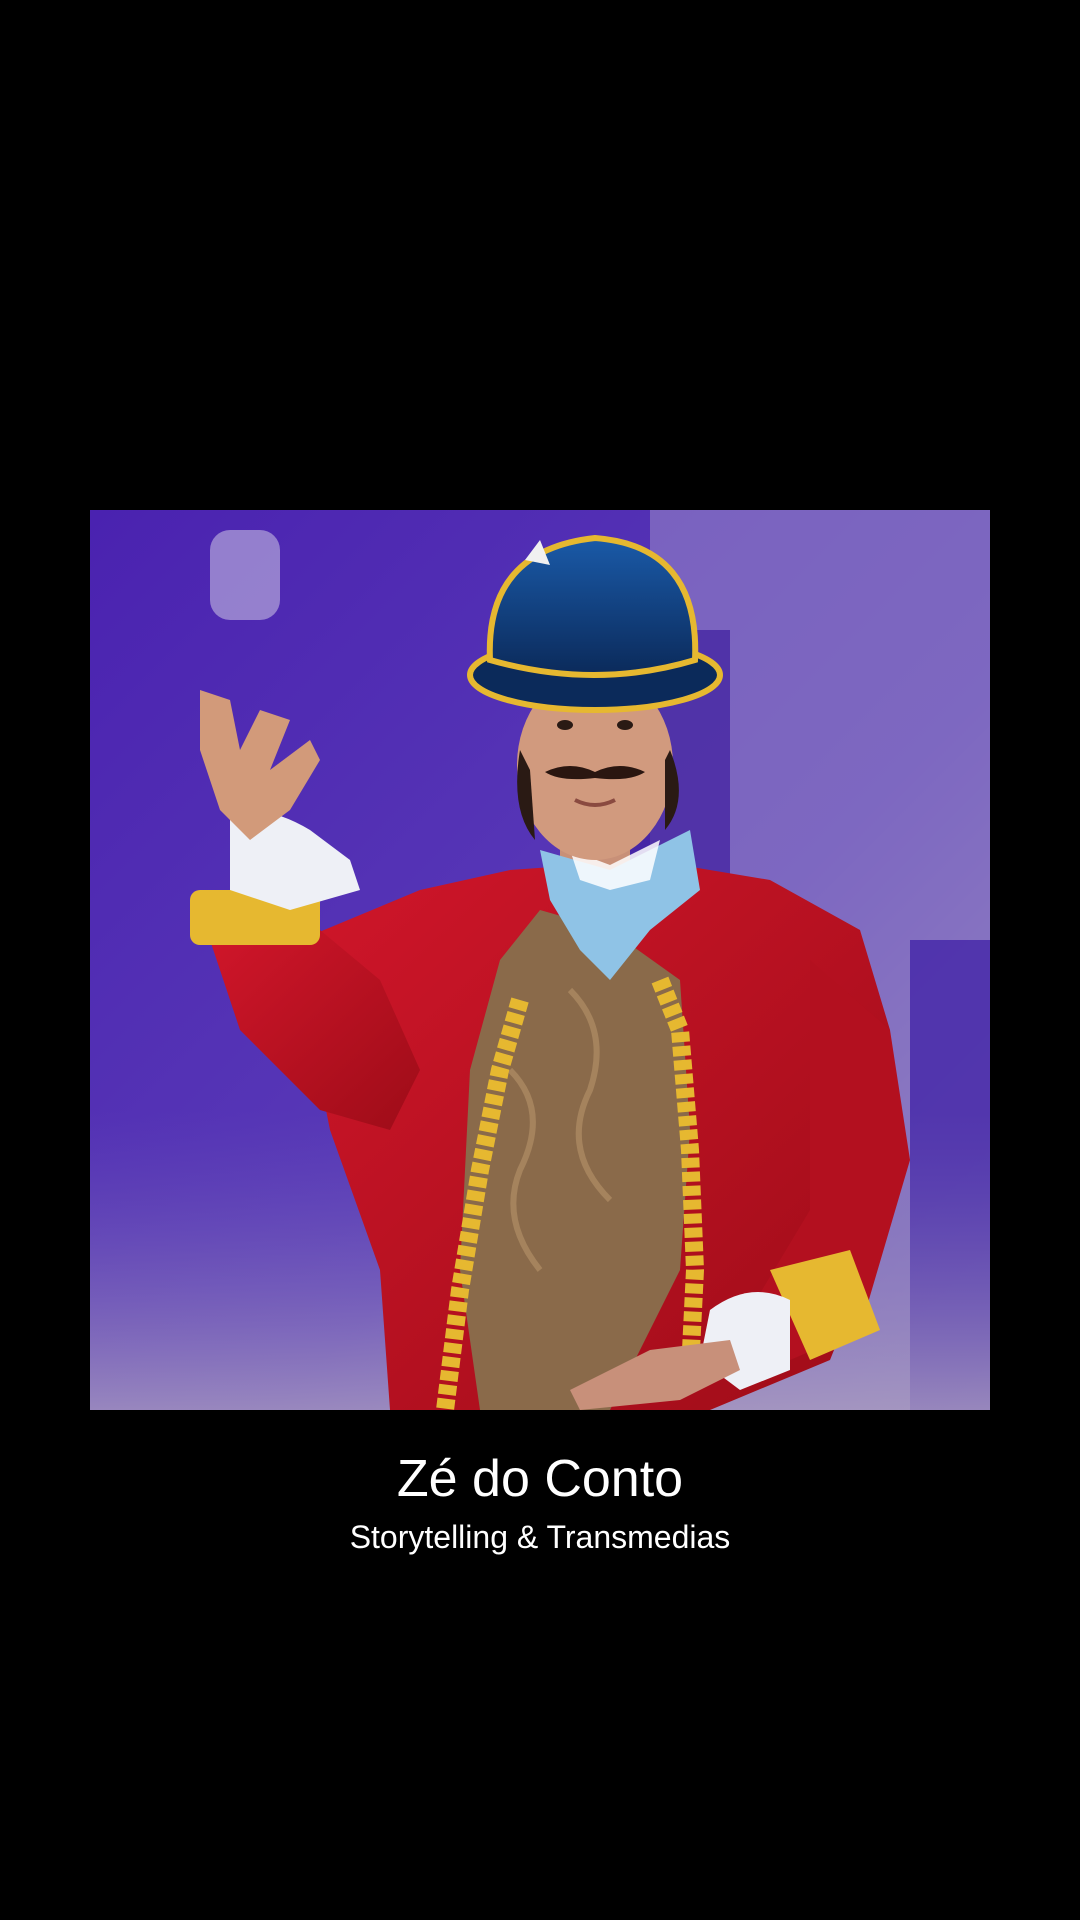 This screenshot has width=1080, height=1920. I want to click on brand-subtitle: Storytelling & Transmedias, so click(540, 1537).